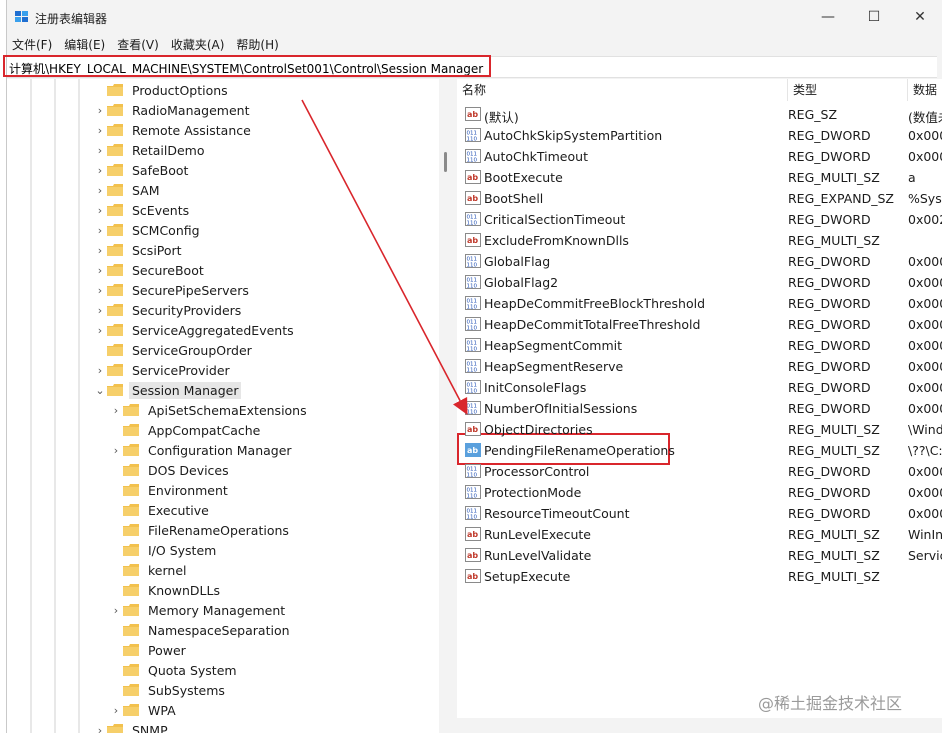  I want to click on tree-item: kernel, so click(149, 570).